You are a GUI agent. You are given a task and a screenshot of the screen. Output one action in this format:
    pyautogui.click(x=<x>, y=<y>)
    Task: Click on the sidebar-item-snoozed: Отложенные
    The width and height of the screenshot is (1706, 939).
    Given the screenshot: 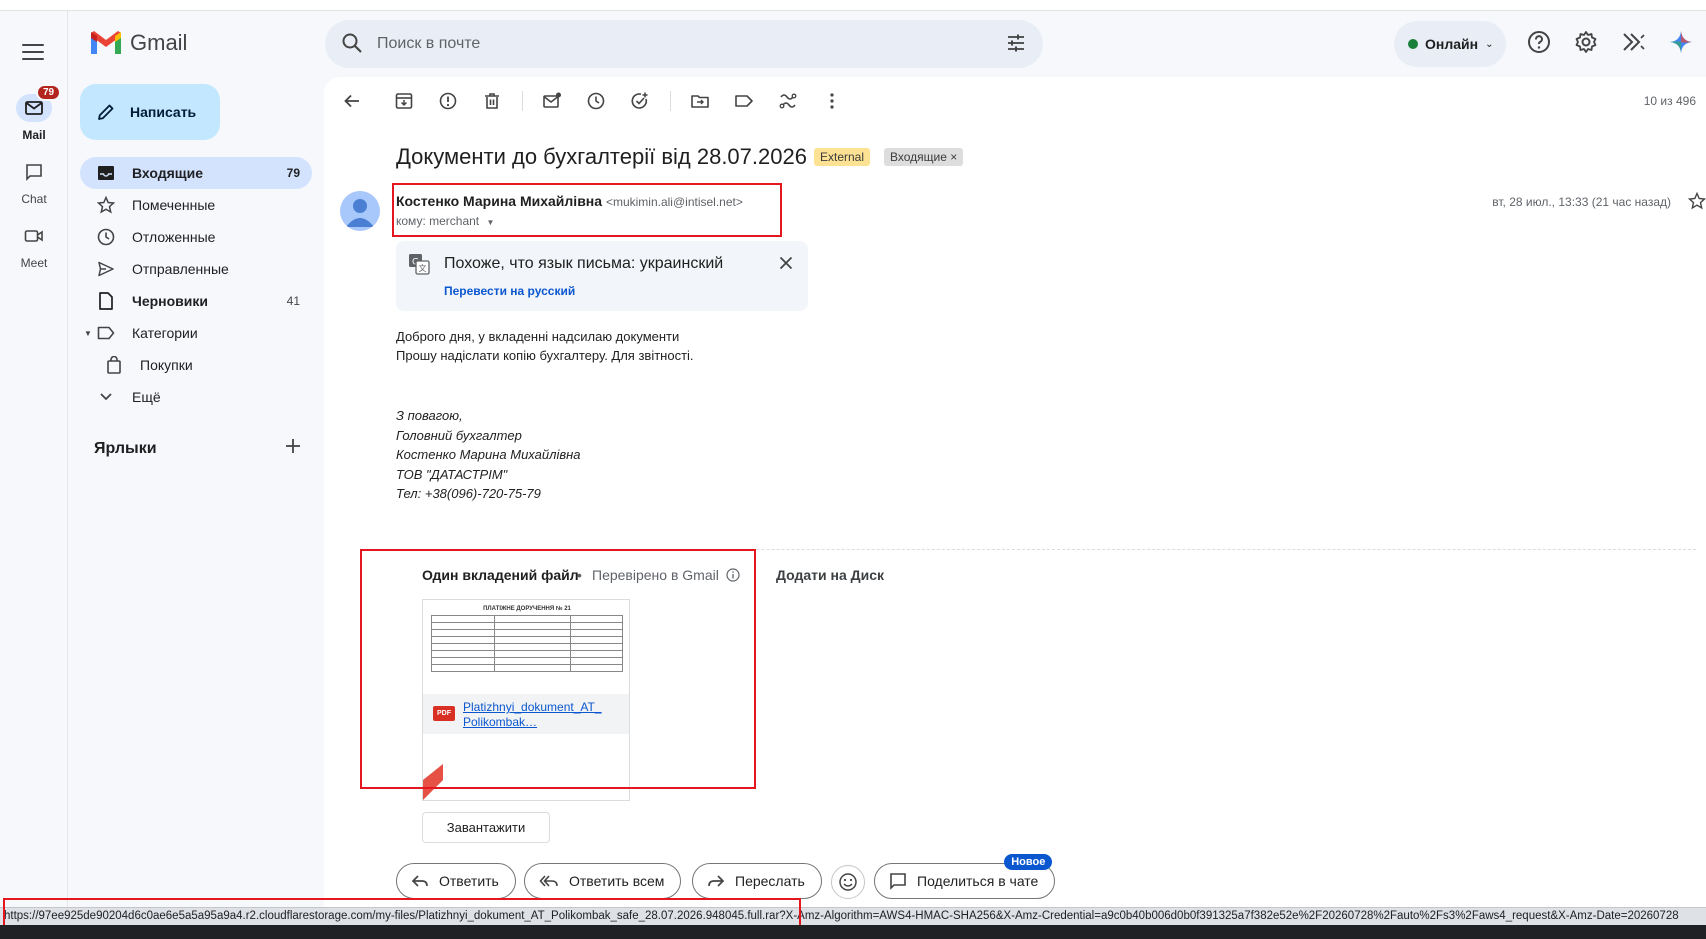 What is the action you would take?
    pyautogui.click(x=196, y=237)
    